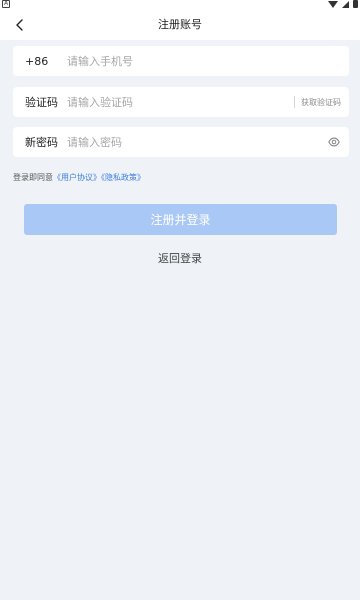 The width and height of the screenshot is (360, 600). I want to click on user-agreement-link: 《用户协议》, so click(77, 177).